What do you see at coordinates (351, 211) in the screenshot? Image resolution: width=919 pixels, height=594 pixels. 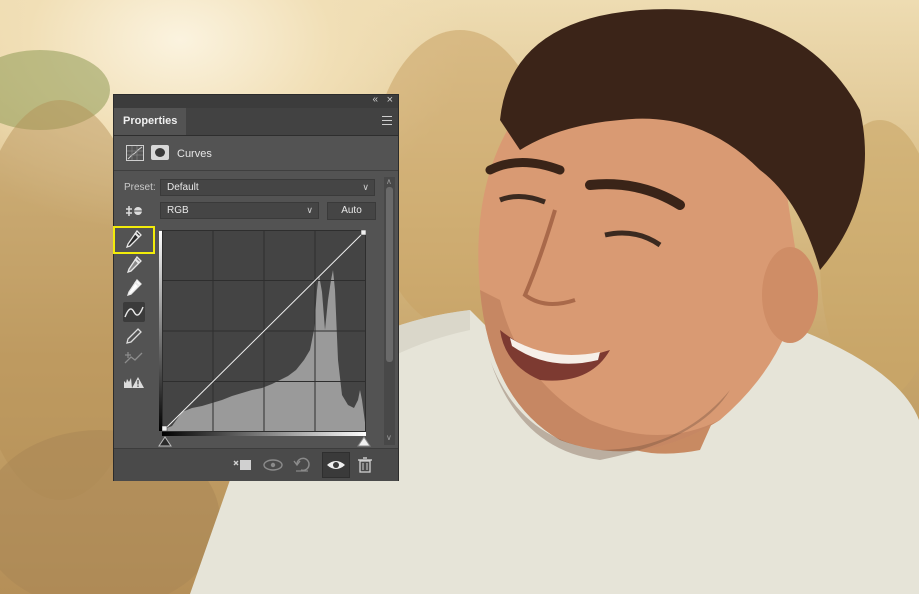 I see `auto-button: Auto` at bounding box center [351, 211].